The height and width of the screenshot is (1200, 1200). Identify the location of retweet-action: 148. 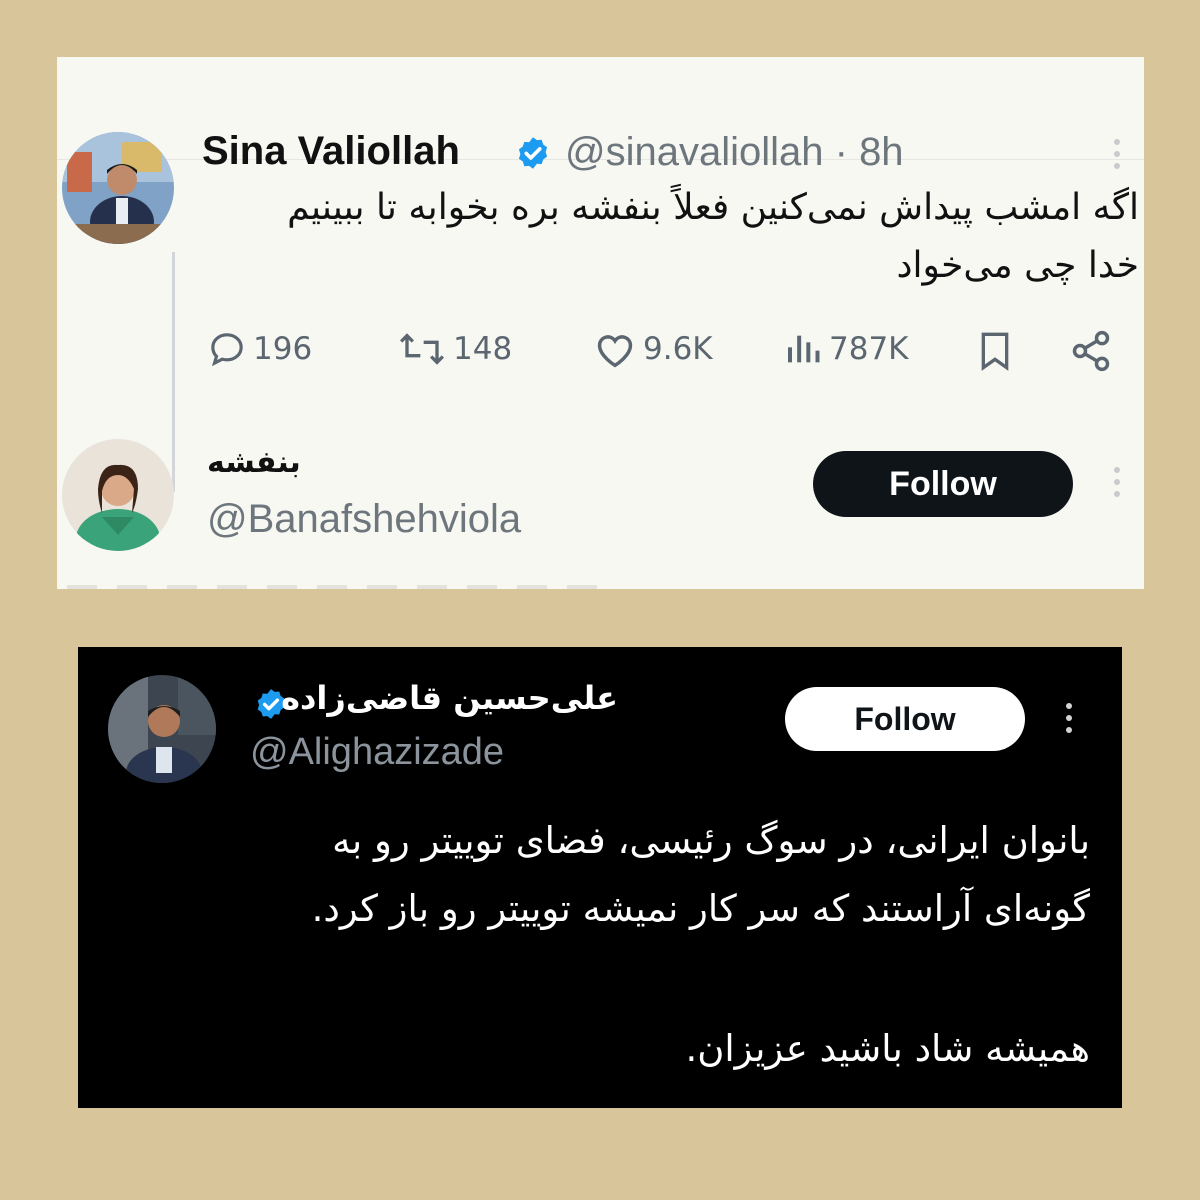
(454, 349).